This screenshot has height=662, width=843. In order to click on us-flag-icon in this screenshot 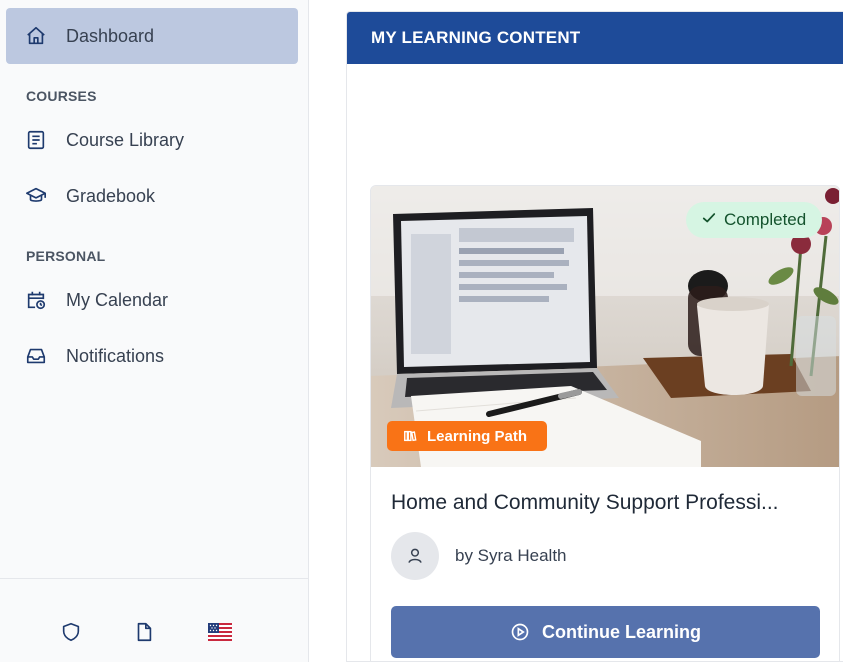, I will do `click(220, 632)`.